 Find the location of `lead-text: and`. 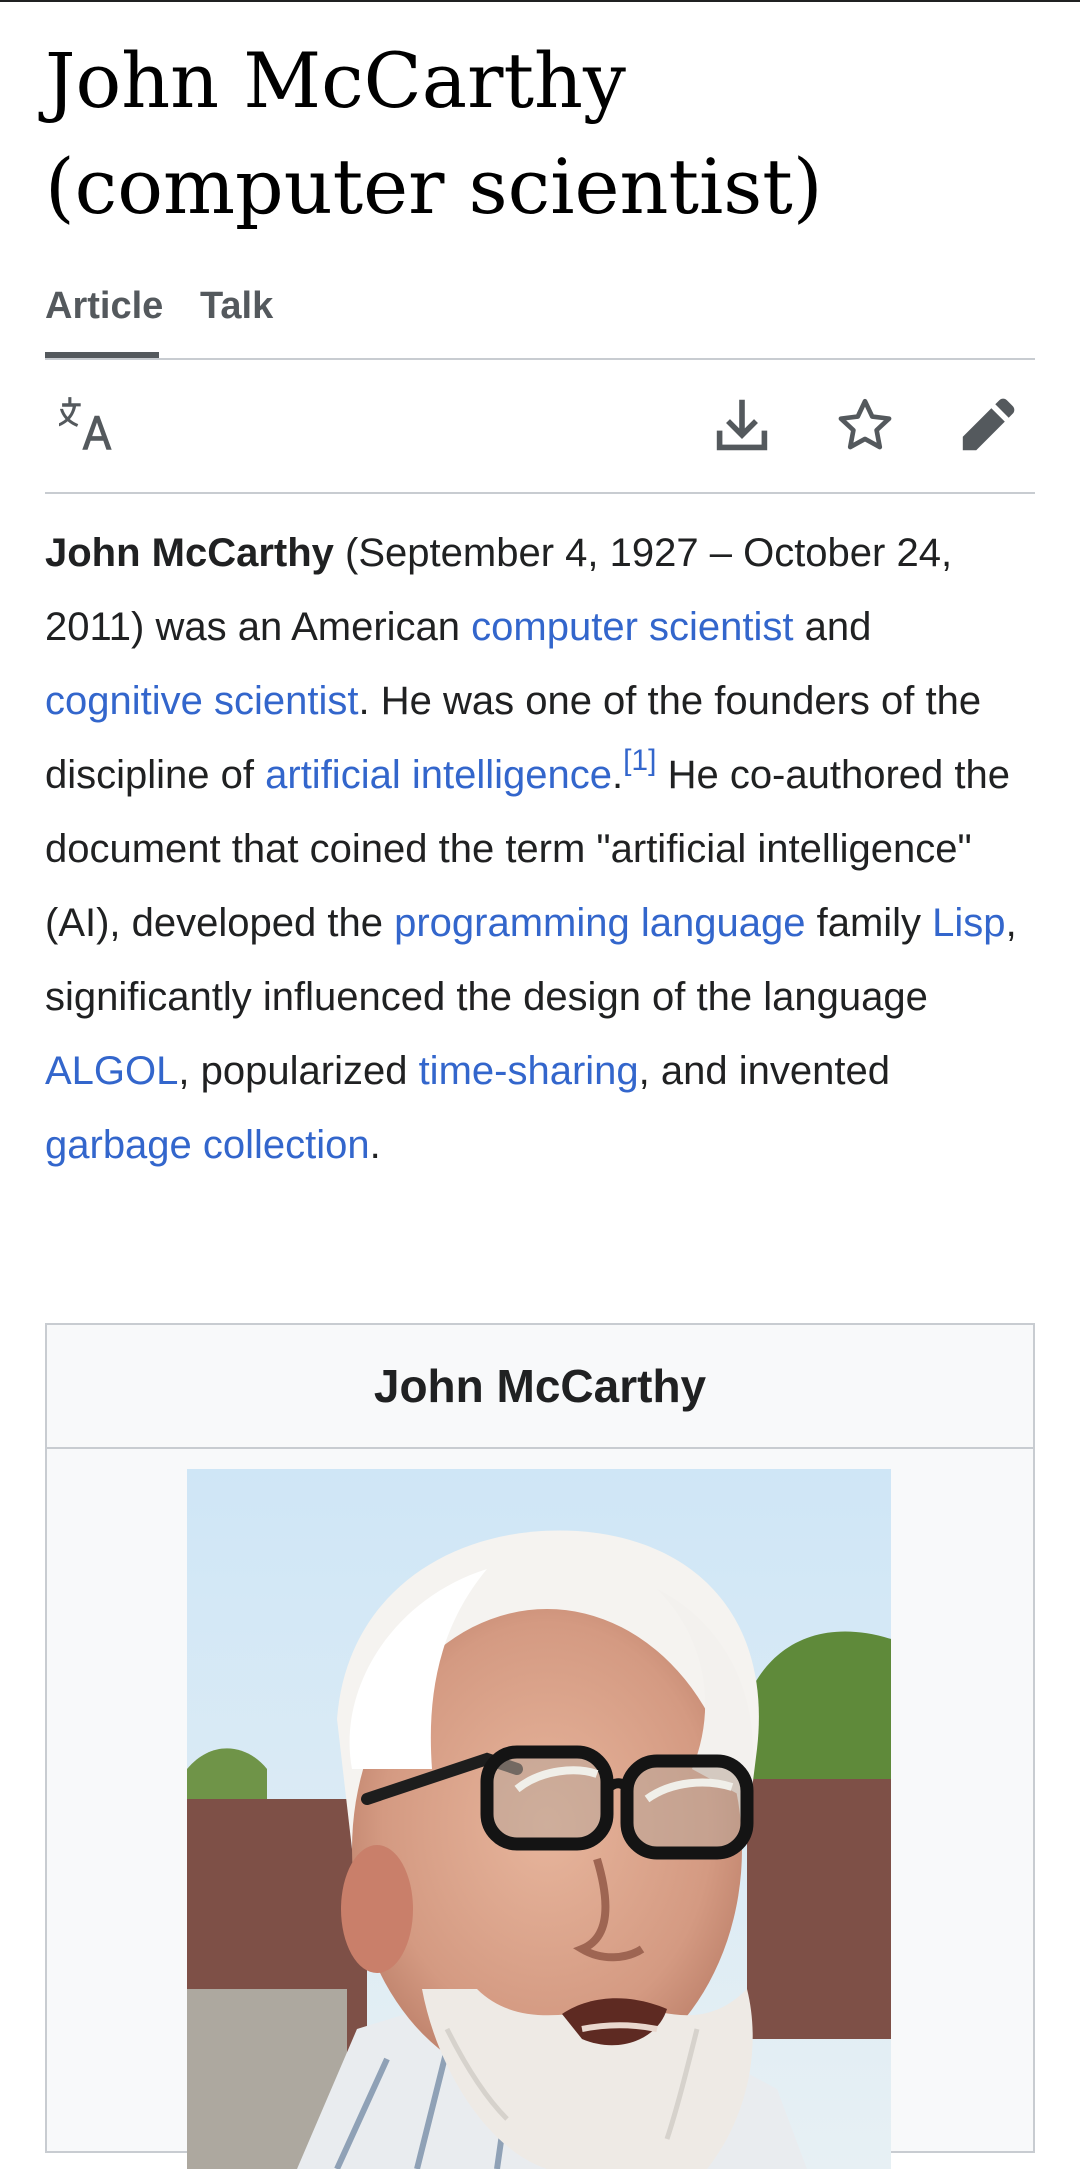

lead-text: and is located at coordinates (832, 627).